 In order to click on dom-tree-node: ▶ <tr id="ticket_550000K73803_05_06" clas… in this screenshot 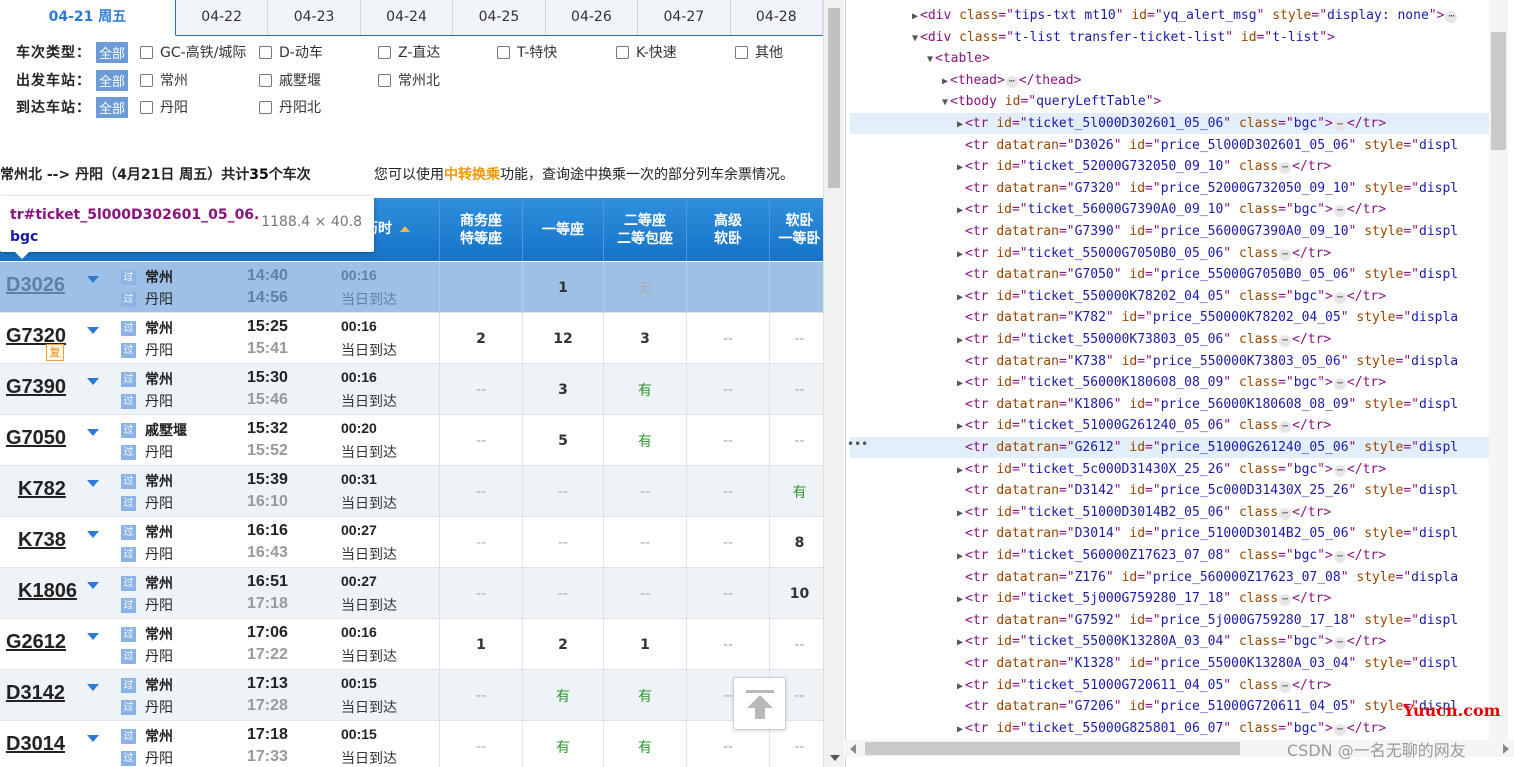, I will do `click(1088, 339)`.